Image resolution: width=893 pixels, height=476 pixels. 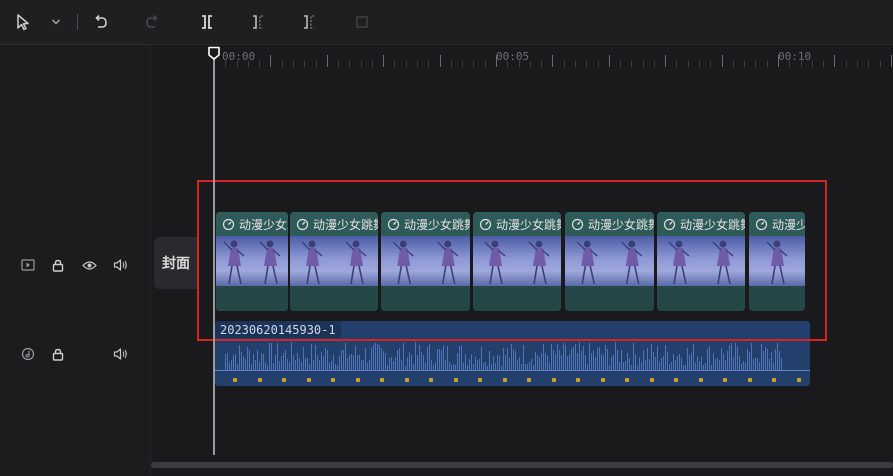 What do you see at coordinates (522, 58) in the screenshot?
I see `time-ruler: 00:00 00:05 00:10` at bounding box center [522, 58].